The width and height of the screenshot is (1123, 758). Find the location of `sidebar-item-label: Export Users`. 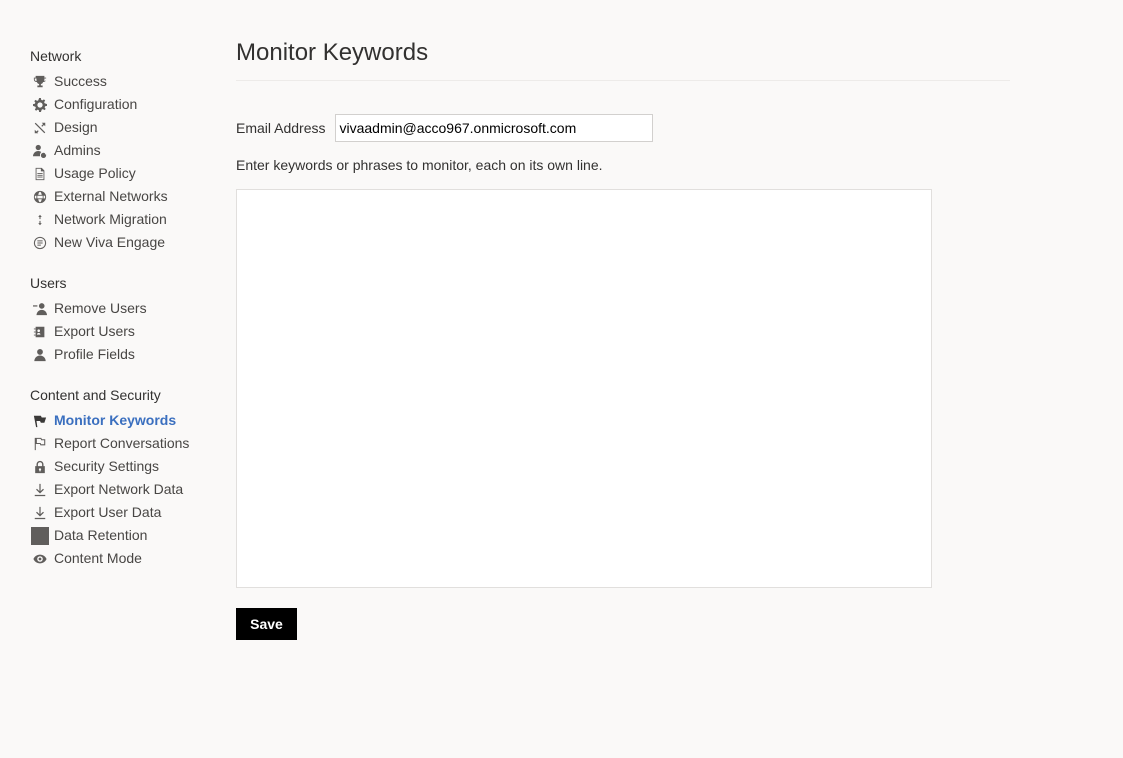

sidebar-item-label: Export Users is located at coordinates (94, 331).